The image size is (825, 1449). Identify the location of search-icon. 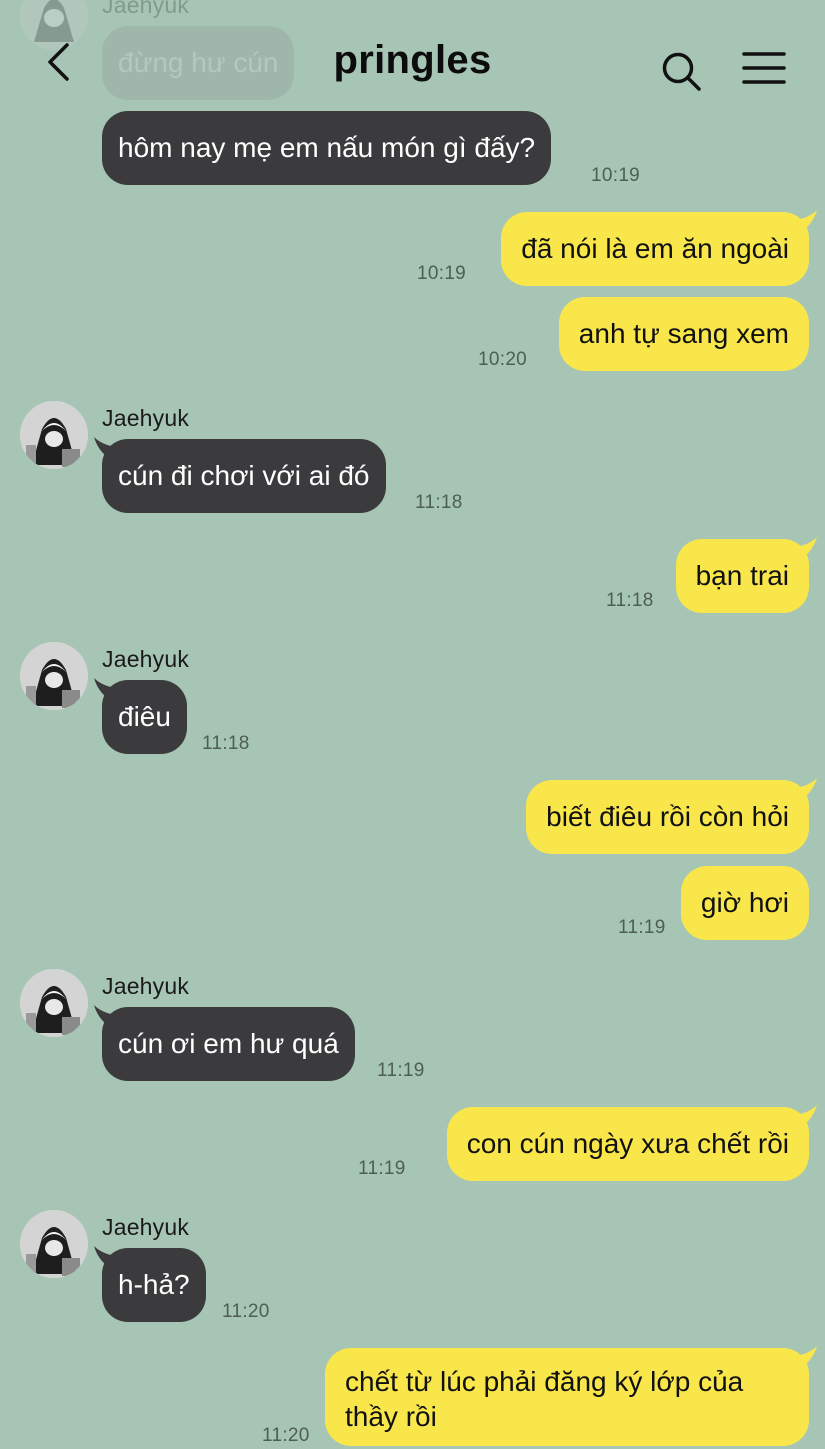
(681, 71).